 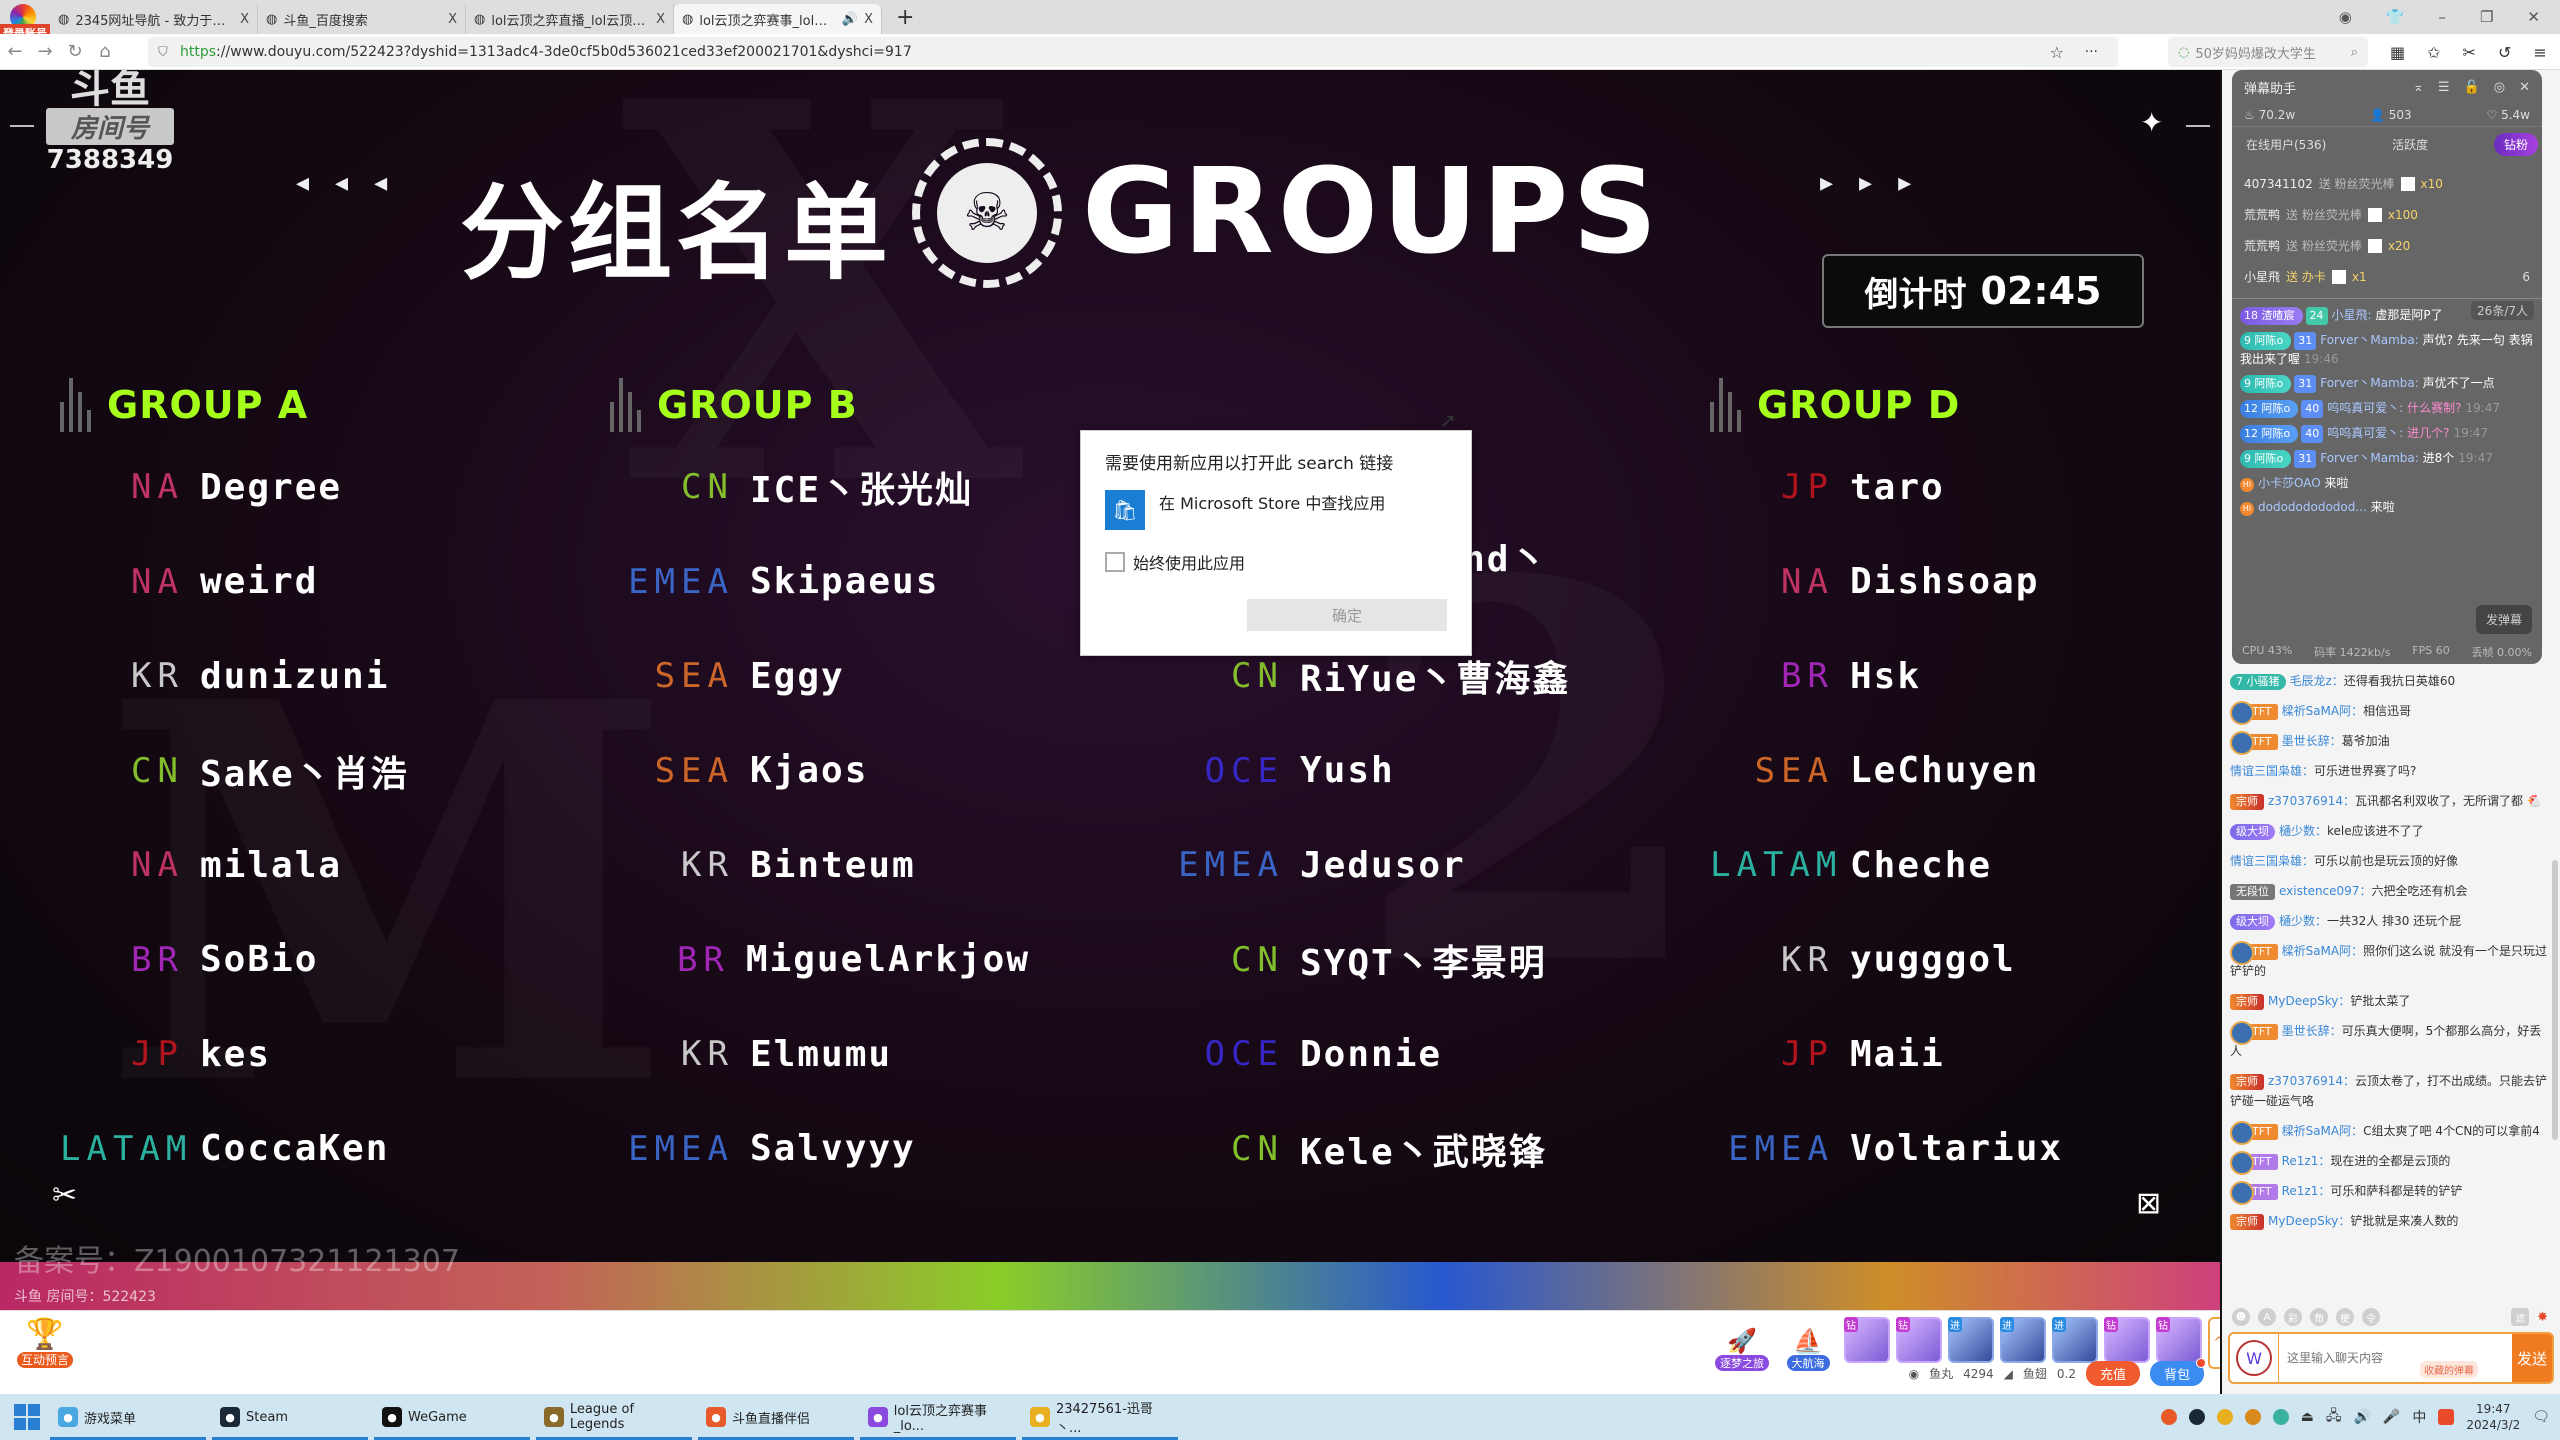 I want to click on always-use-checkbox, so click(x=1115, y=562).